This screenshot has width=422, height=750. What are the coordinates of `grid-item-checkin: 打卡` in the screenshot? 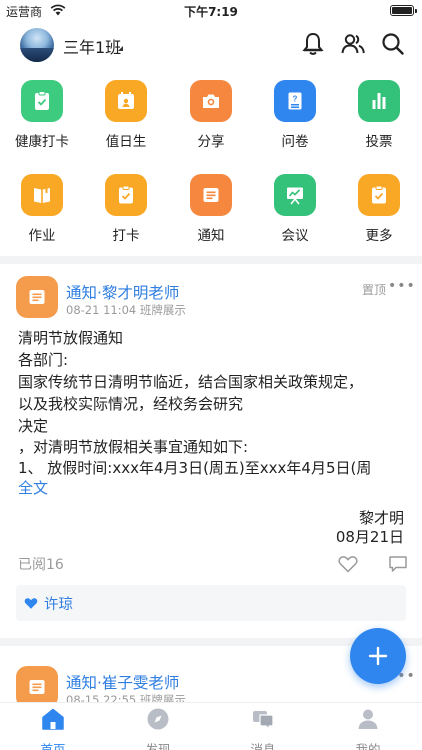 It's located at (126, 209).